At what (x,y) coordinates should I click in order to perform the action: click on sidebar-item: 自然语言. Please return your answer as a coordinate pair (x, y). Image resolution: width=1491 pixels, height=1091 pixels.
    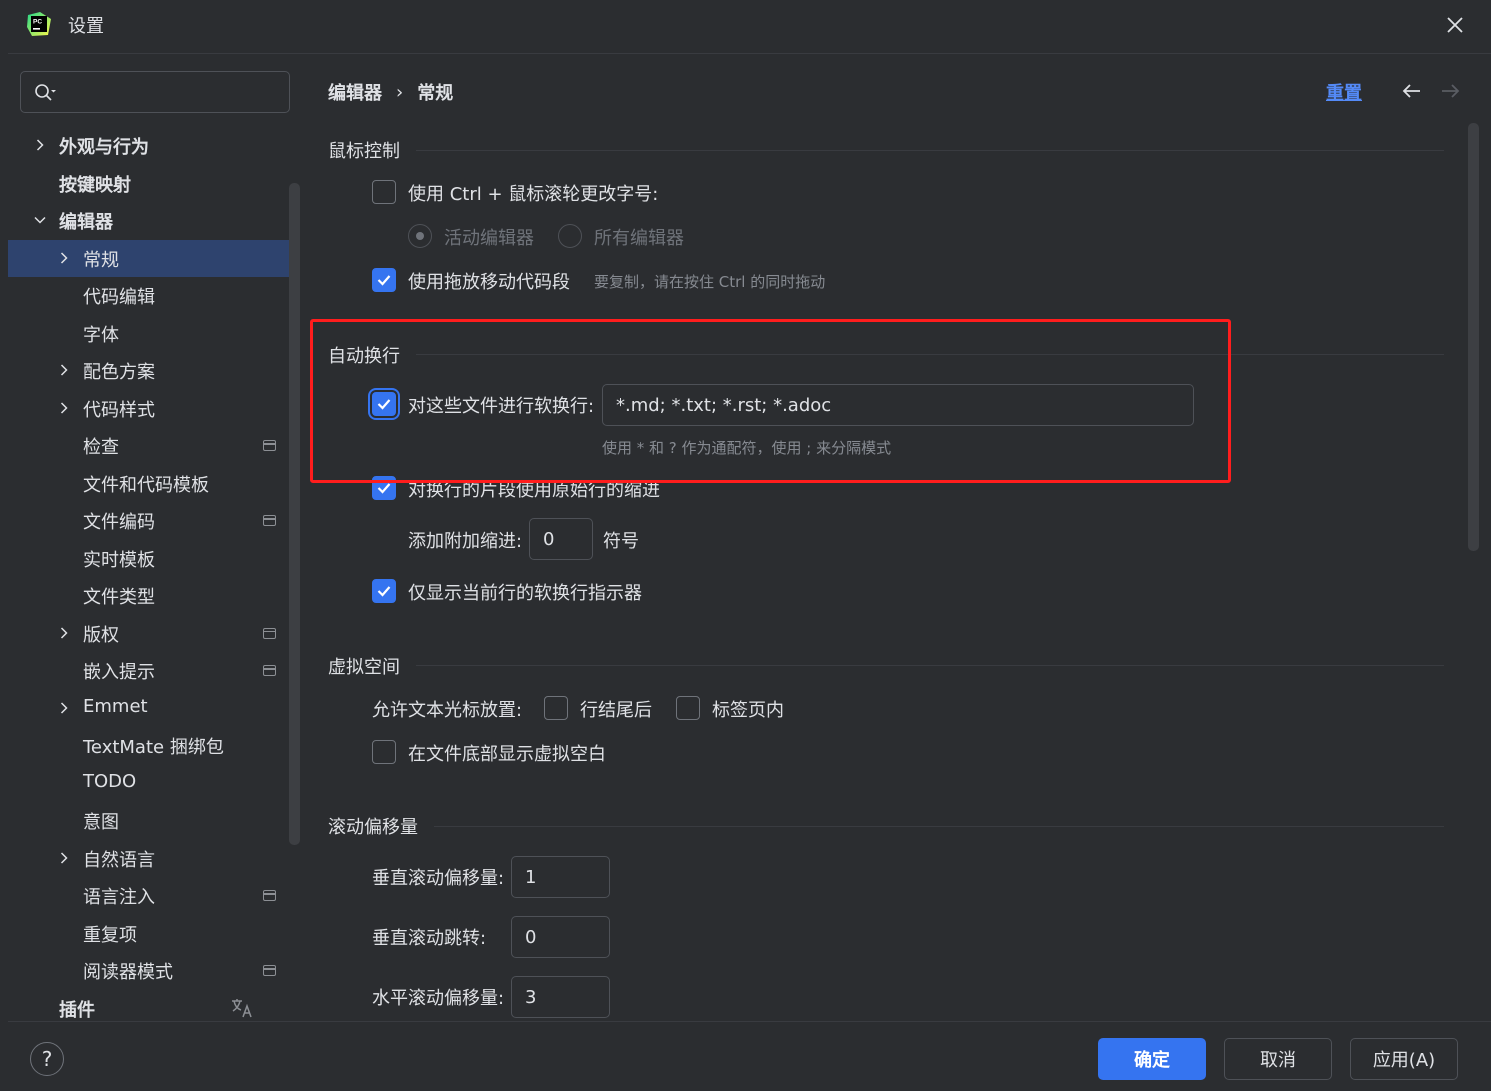
    Looking at the image, I should click on (154, 858).